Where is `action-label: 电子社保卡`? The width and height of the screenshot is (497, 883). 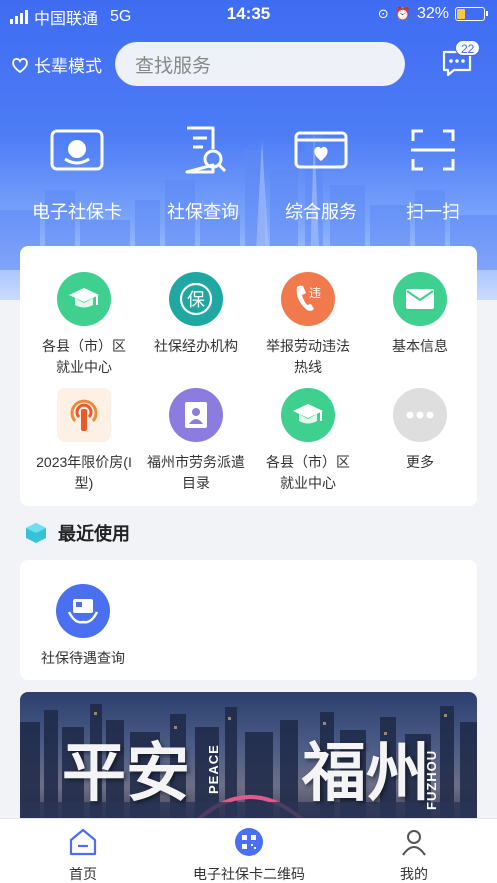 action-label: 电子社保卡 is located at coordinates (77, 212).